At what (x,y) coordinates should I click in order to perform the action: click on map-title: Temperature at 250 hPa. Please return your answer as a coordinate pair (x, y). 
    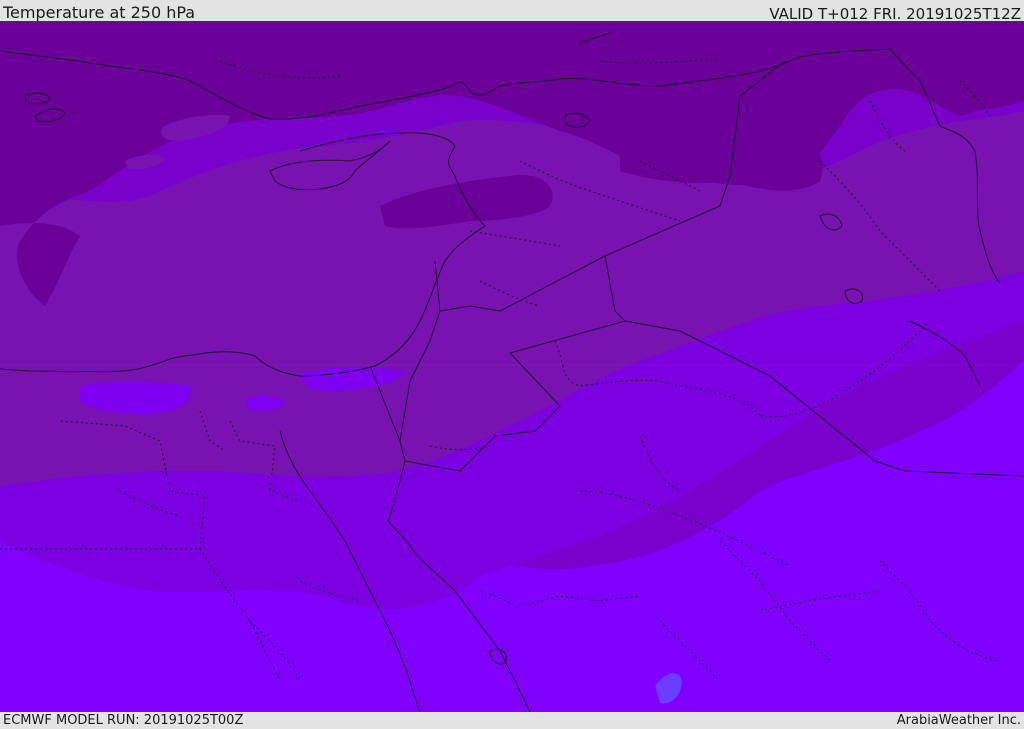
    Looking at the image, I should click on (99, 12).